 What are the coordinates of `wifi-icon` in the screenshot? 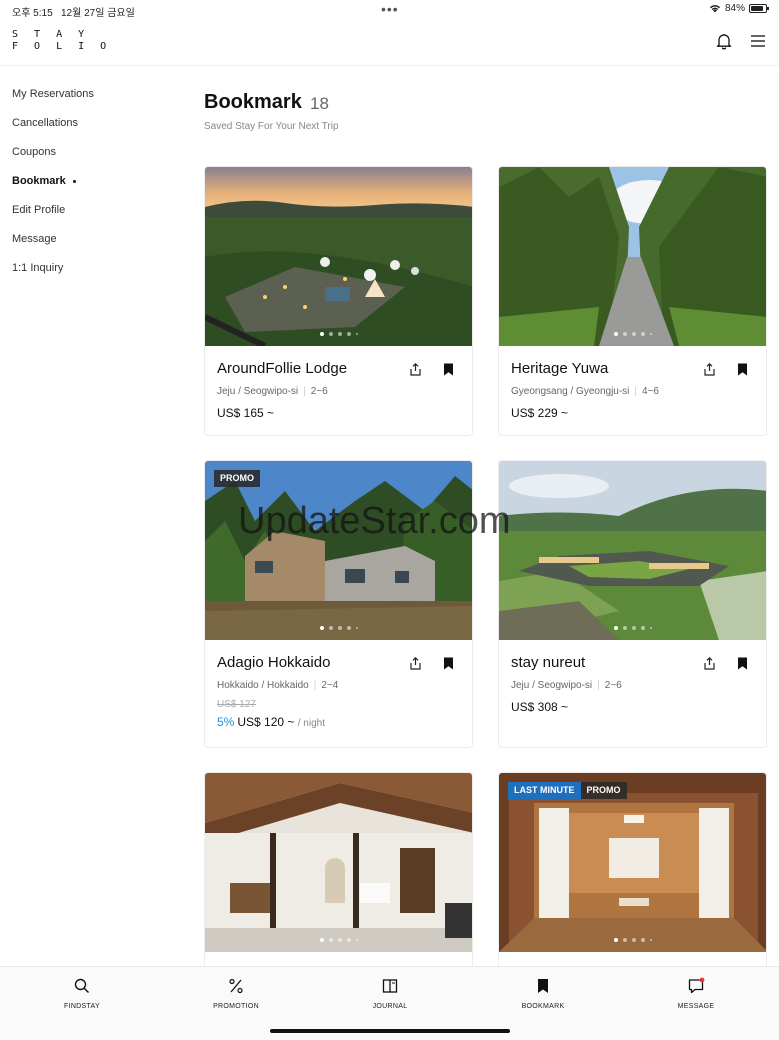 It's located at (714, 9).